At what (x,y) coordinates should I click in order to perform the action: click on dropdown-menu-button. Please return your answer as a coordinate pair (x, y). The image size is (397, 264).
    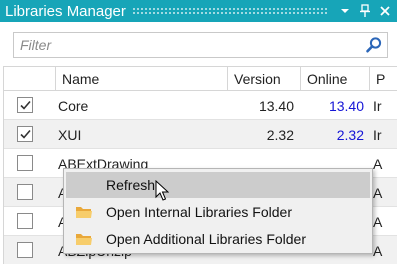
    Looking at the image, I should click on (345, 11).